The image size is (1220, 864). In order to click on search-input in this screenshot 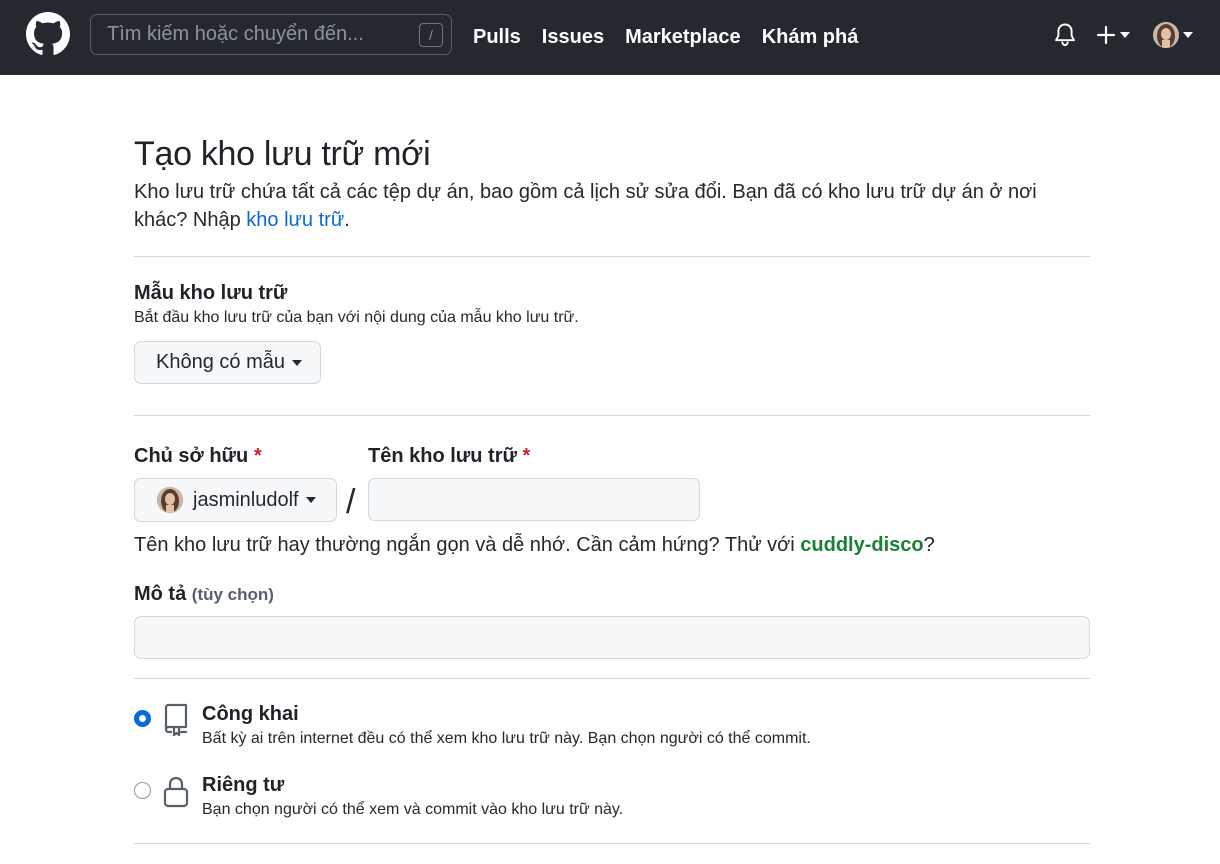, I will do `click(241, 34)`.